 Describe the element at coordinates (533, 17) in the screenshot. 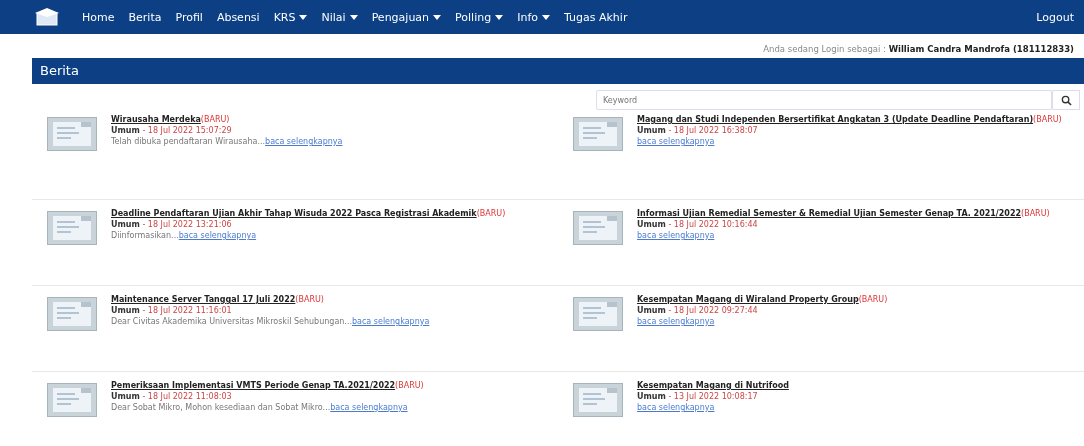

I see `nav-link: Info` at that location.